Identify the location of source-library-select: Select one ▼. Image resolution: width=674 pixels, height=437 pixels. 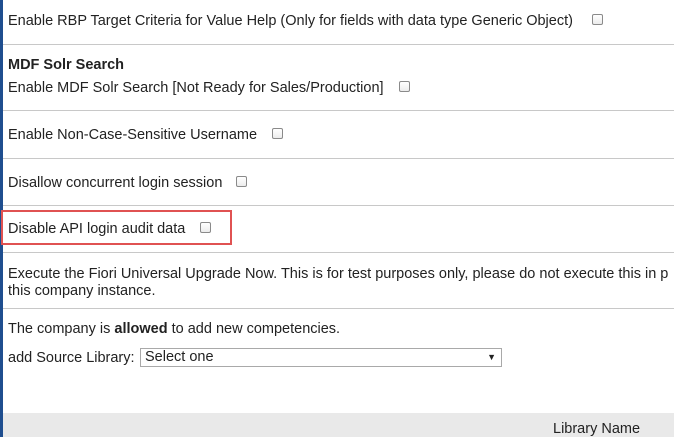
(321, 357).